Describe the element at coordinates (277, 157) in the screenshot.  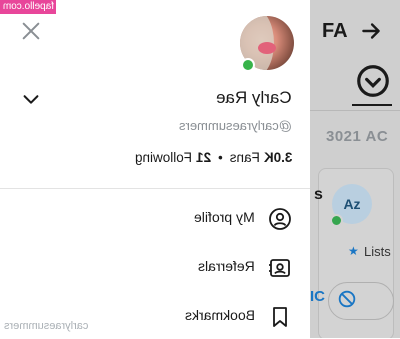
I see `fans-count: 3.0K` at that location.